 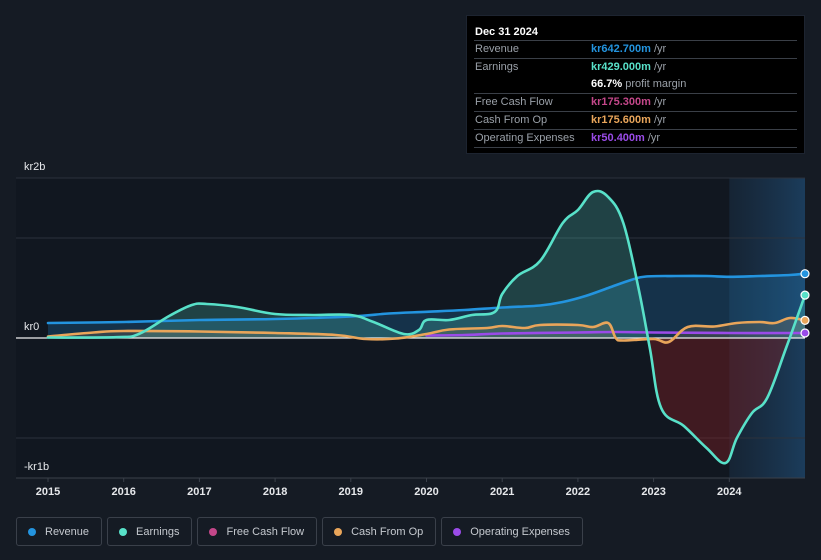 What do you see at coordinates (497, 67) in the screenshot?
I see `tooltip-label: Earnings` at bounding box center [497, 67].